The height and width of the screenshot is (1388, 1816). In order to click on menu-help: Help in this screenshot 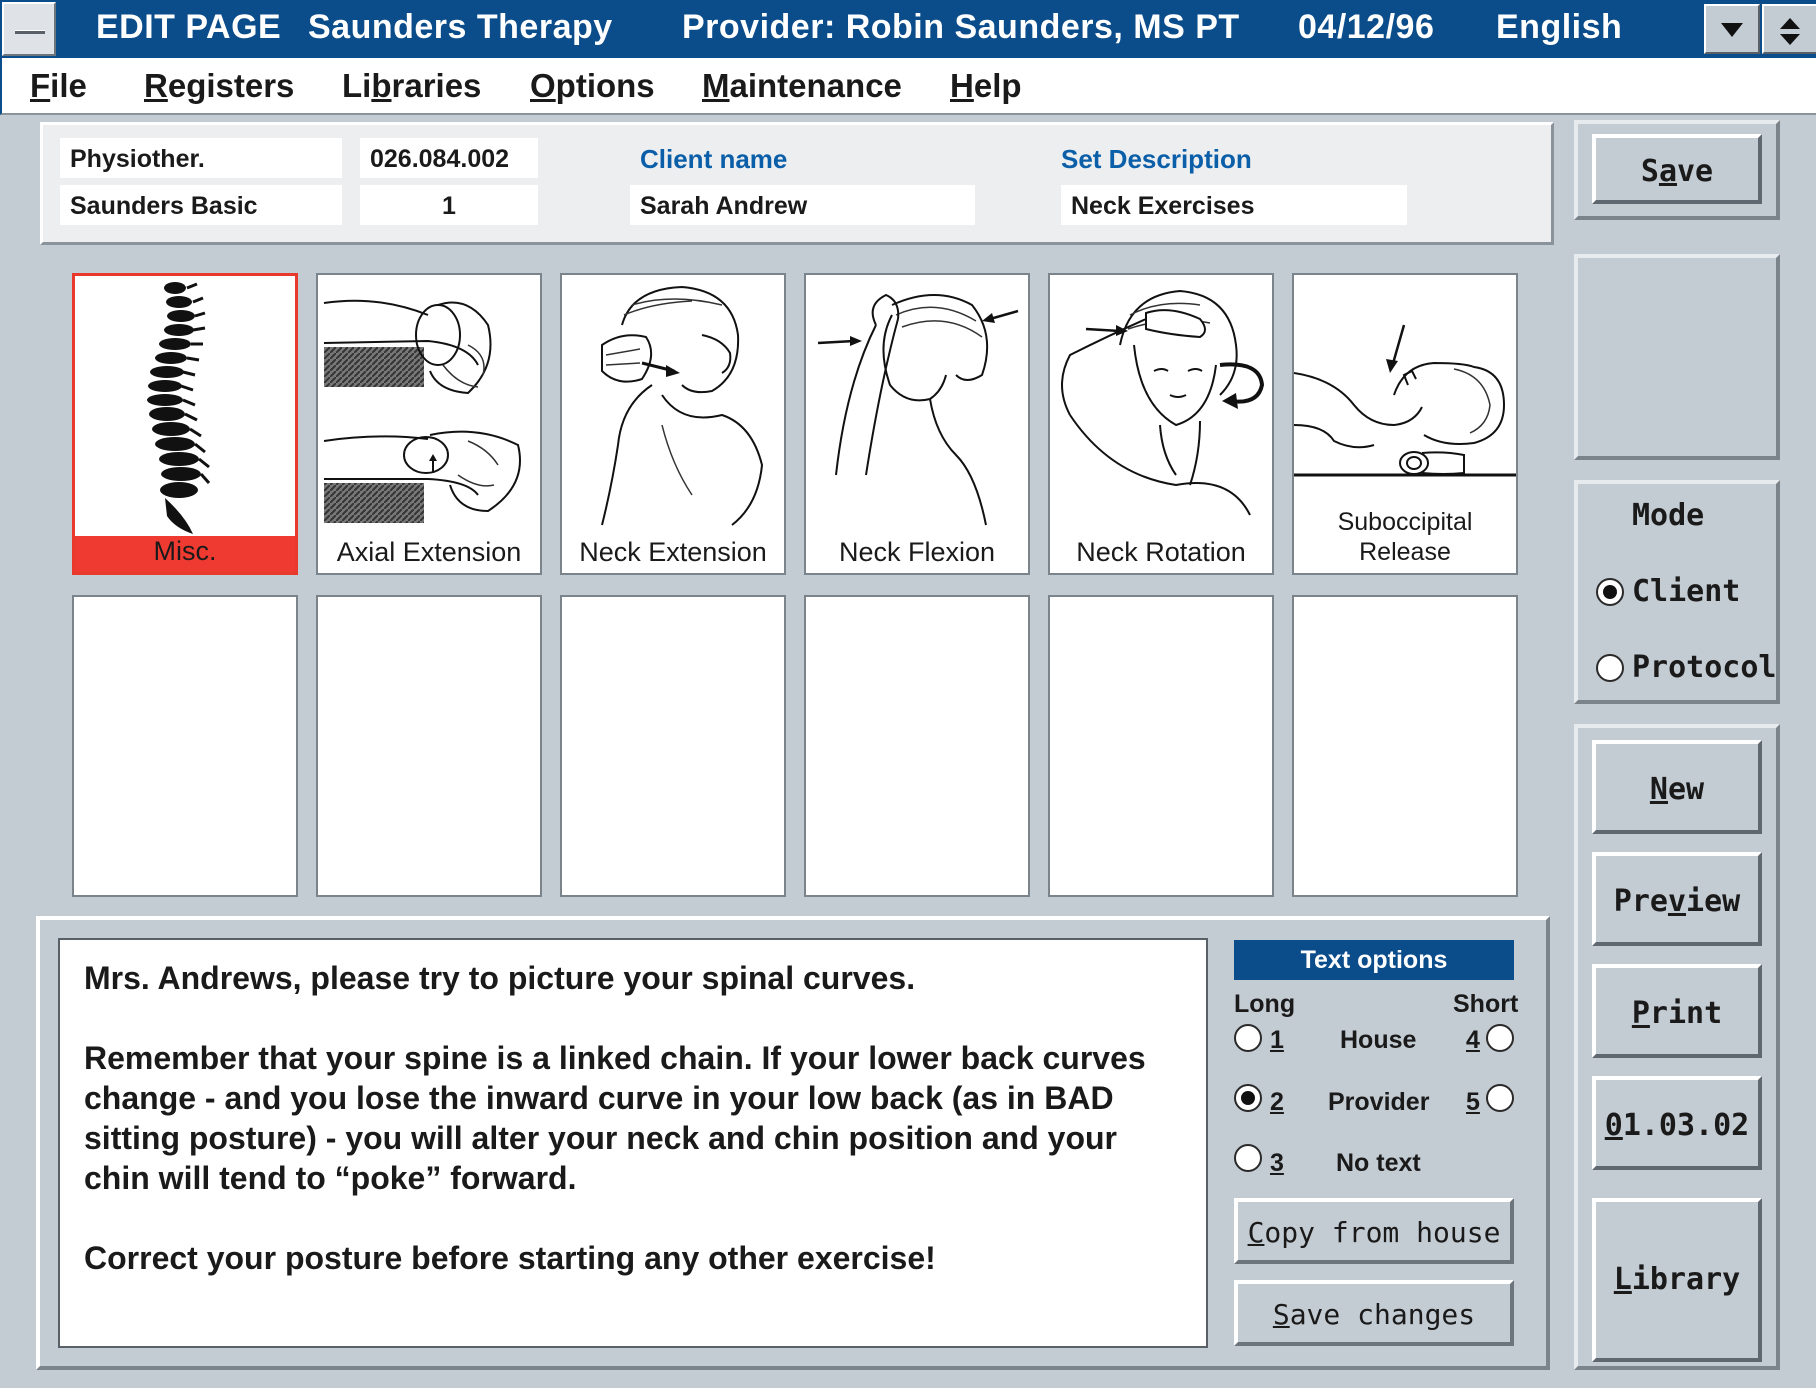, I will do `click(986, 86)`.